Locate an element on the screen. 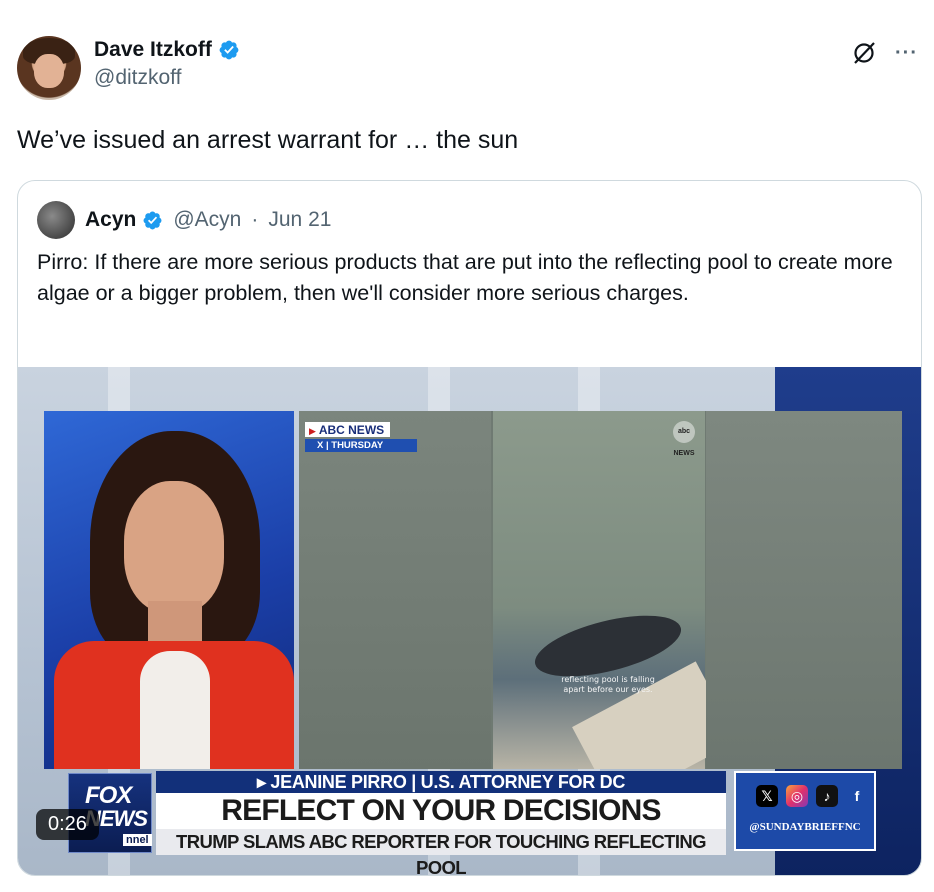  abc-tag-line1-text: ABC NEWS is located at coordinates (351, 430).